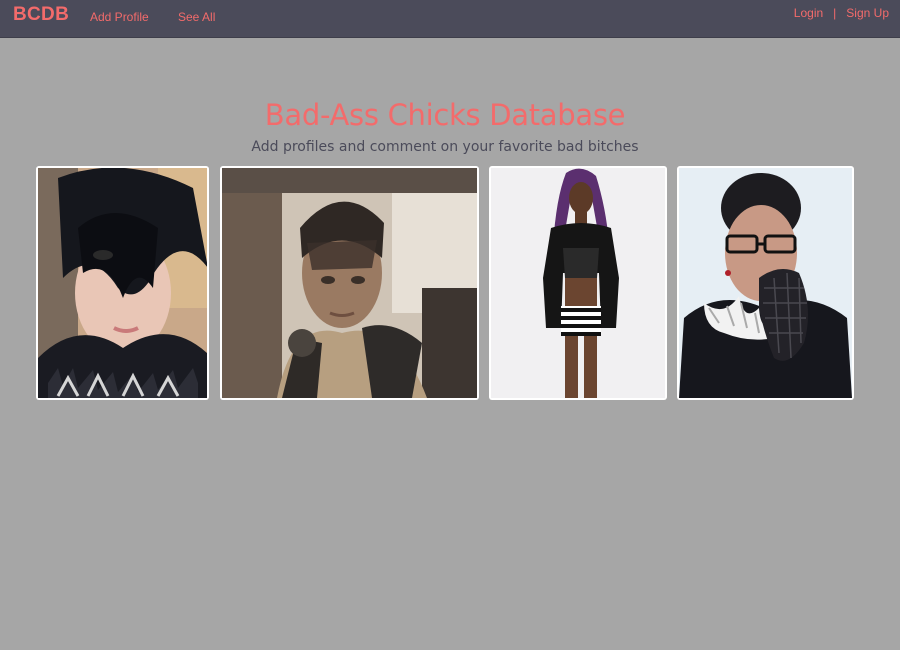  Describe the element at coordinates (450, 19) in the screenshot. I see `top-navbar: BCDB Add Profile See All Login | Sign Up` at that location.